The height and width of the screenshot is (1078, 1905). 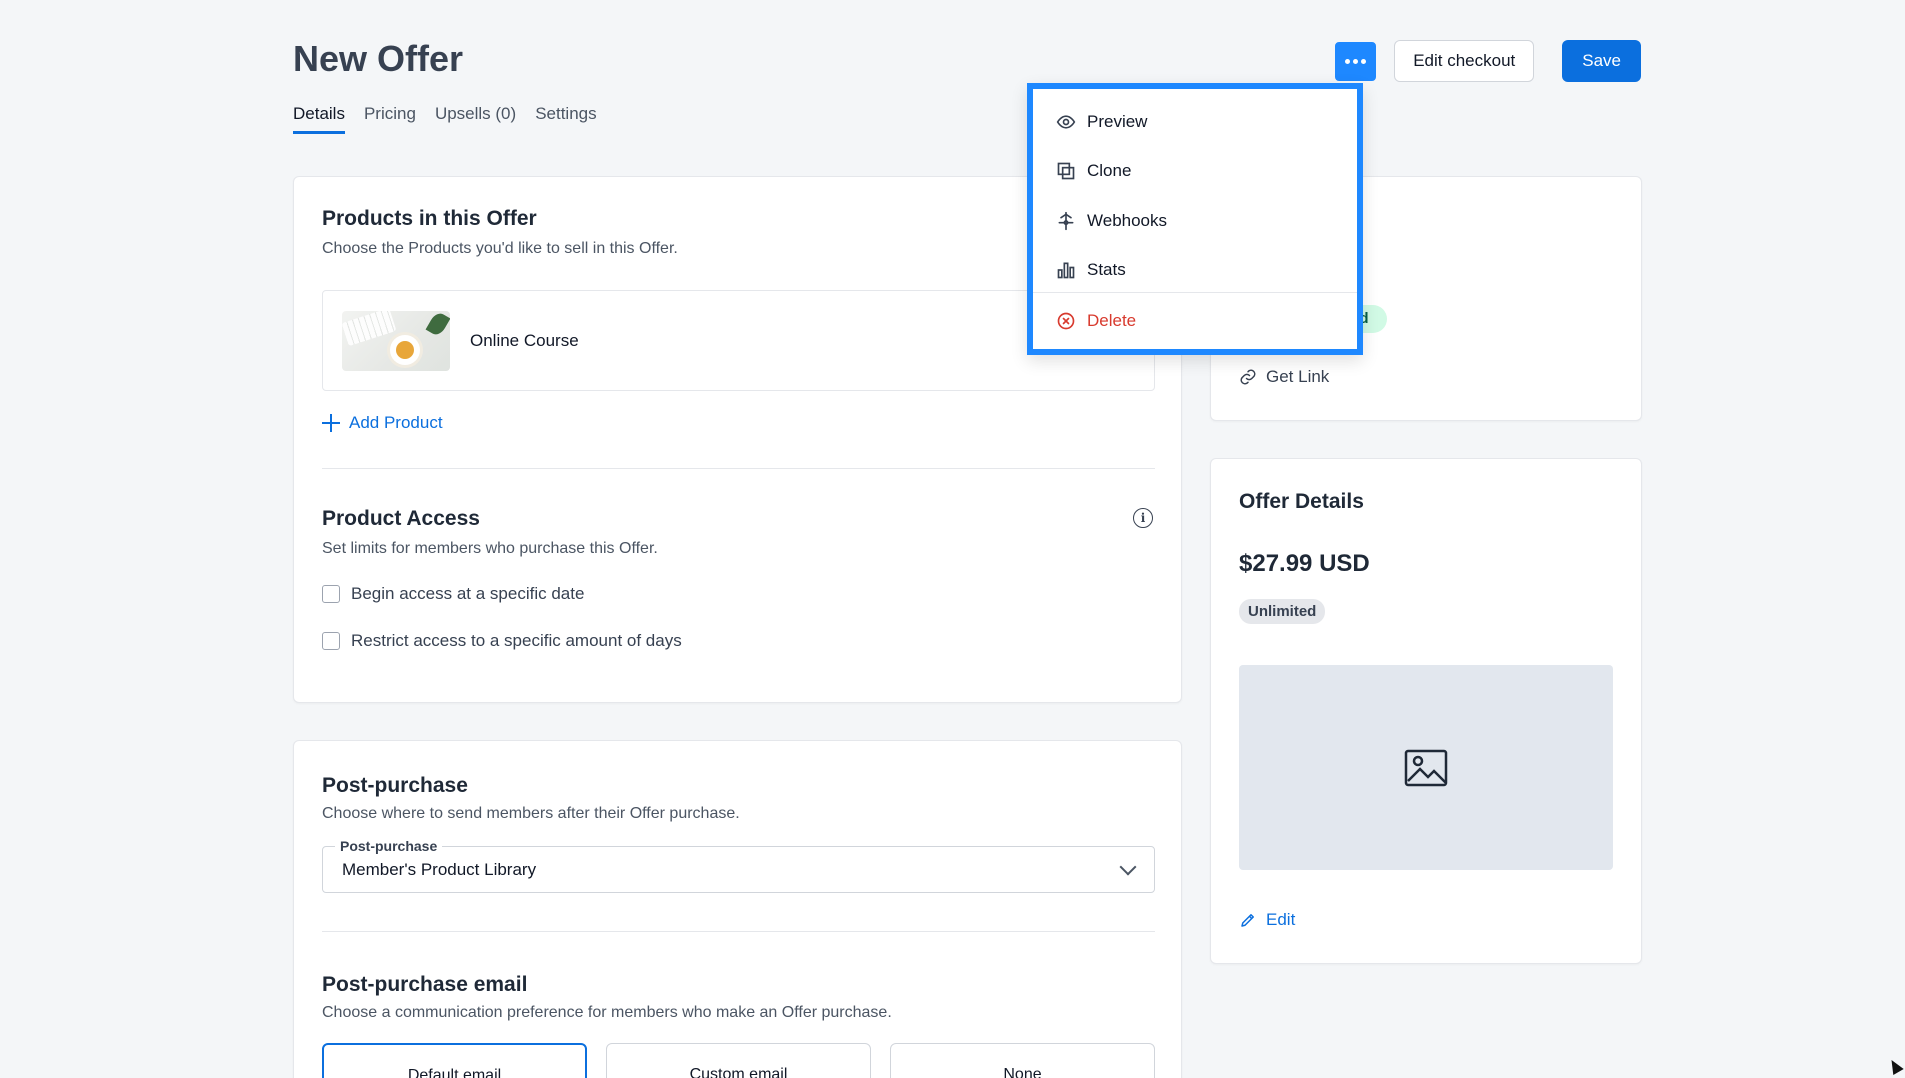 What do you see at coordinates (1127, 220) in the screenshot?
I see `menu-item-label: Webhooks` at bounding box center [1127, 220].